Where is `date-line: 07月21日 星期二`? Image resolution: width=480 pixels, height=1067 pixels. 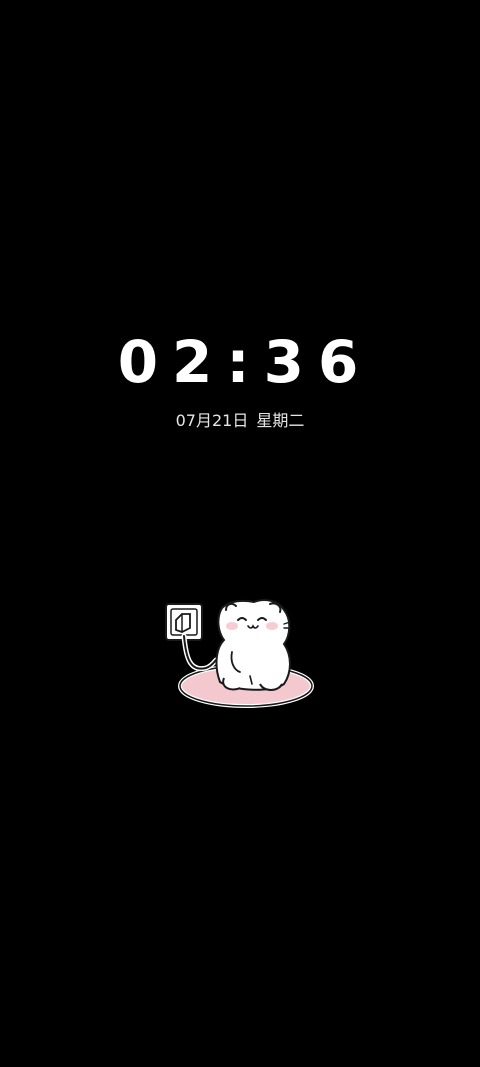 date-line: 07月21日 星期二 is located at coordinates (240, 421).